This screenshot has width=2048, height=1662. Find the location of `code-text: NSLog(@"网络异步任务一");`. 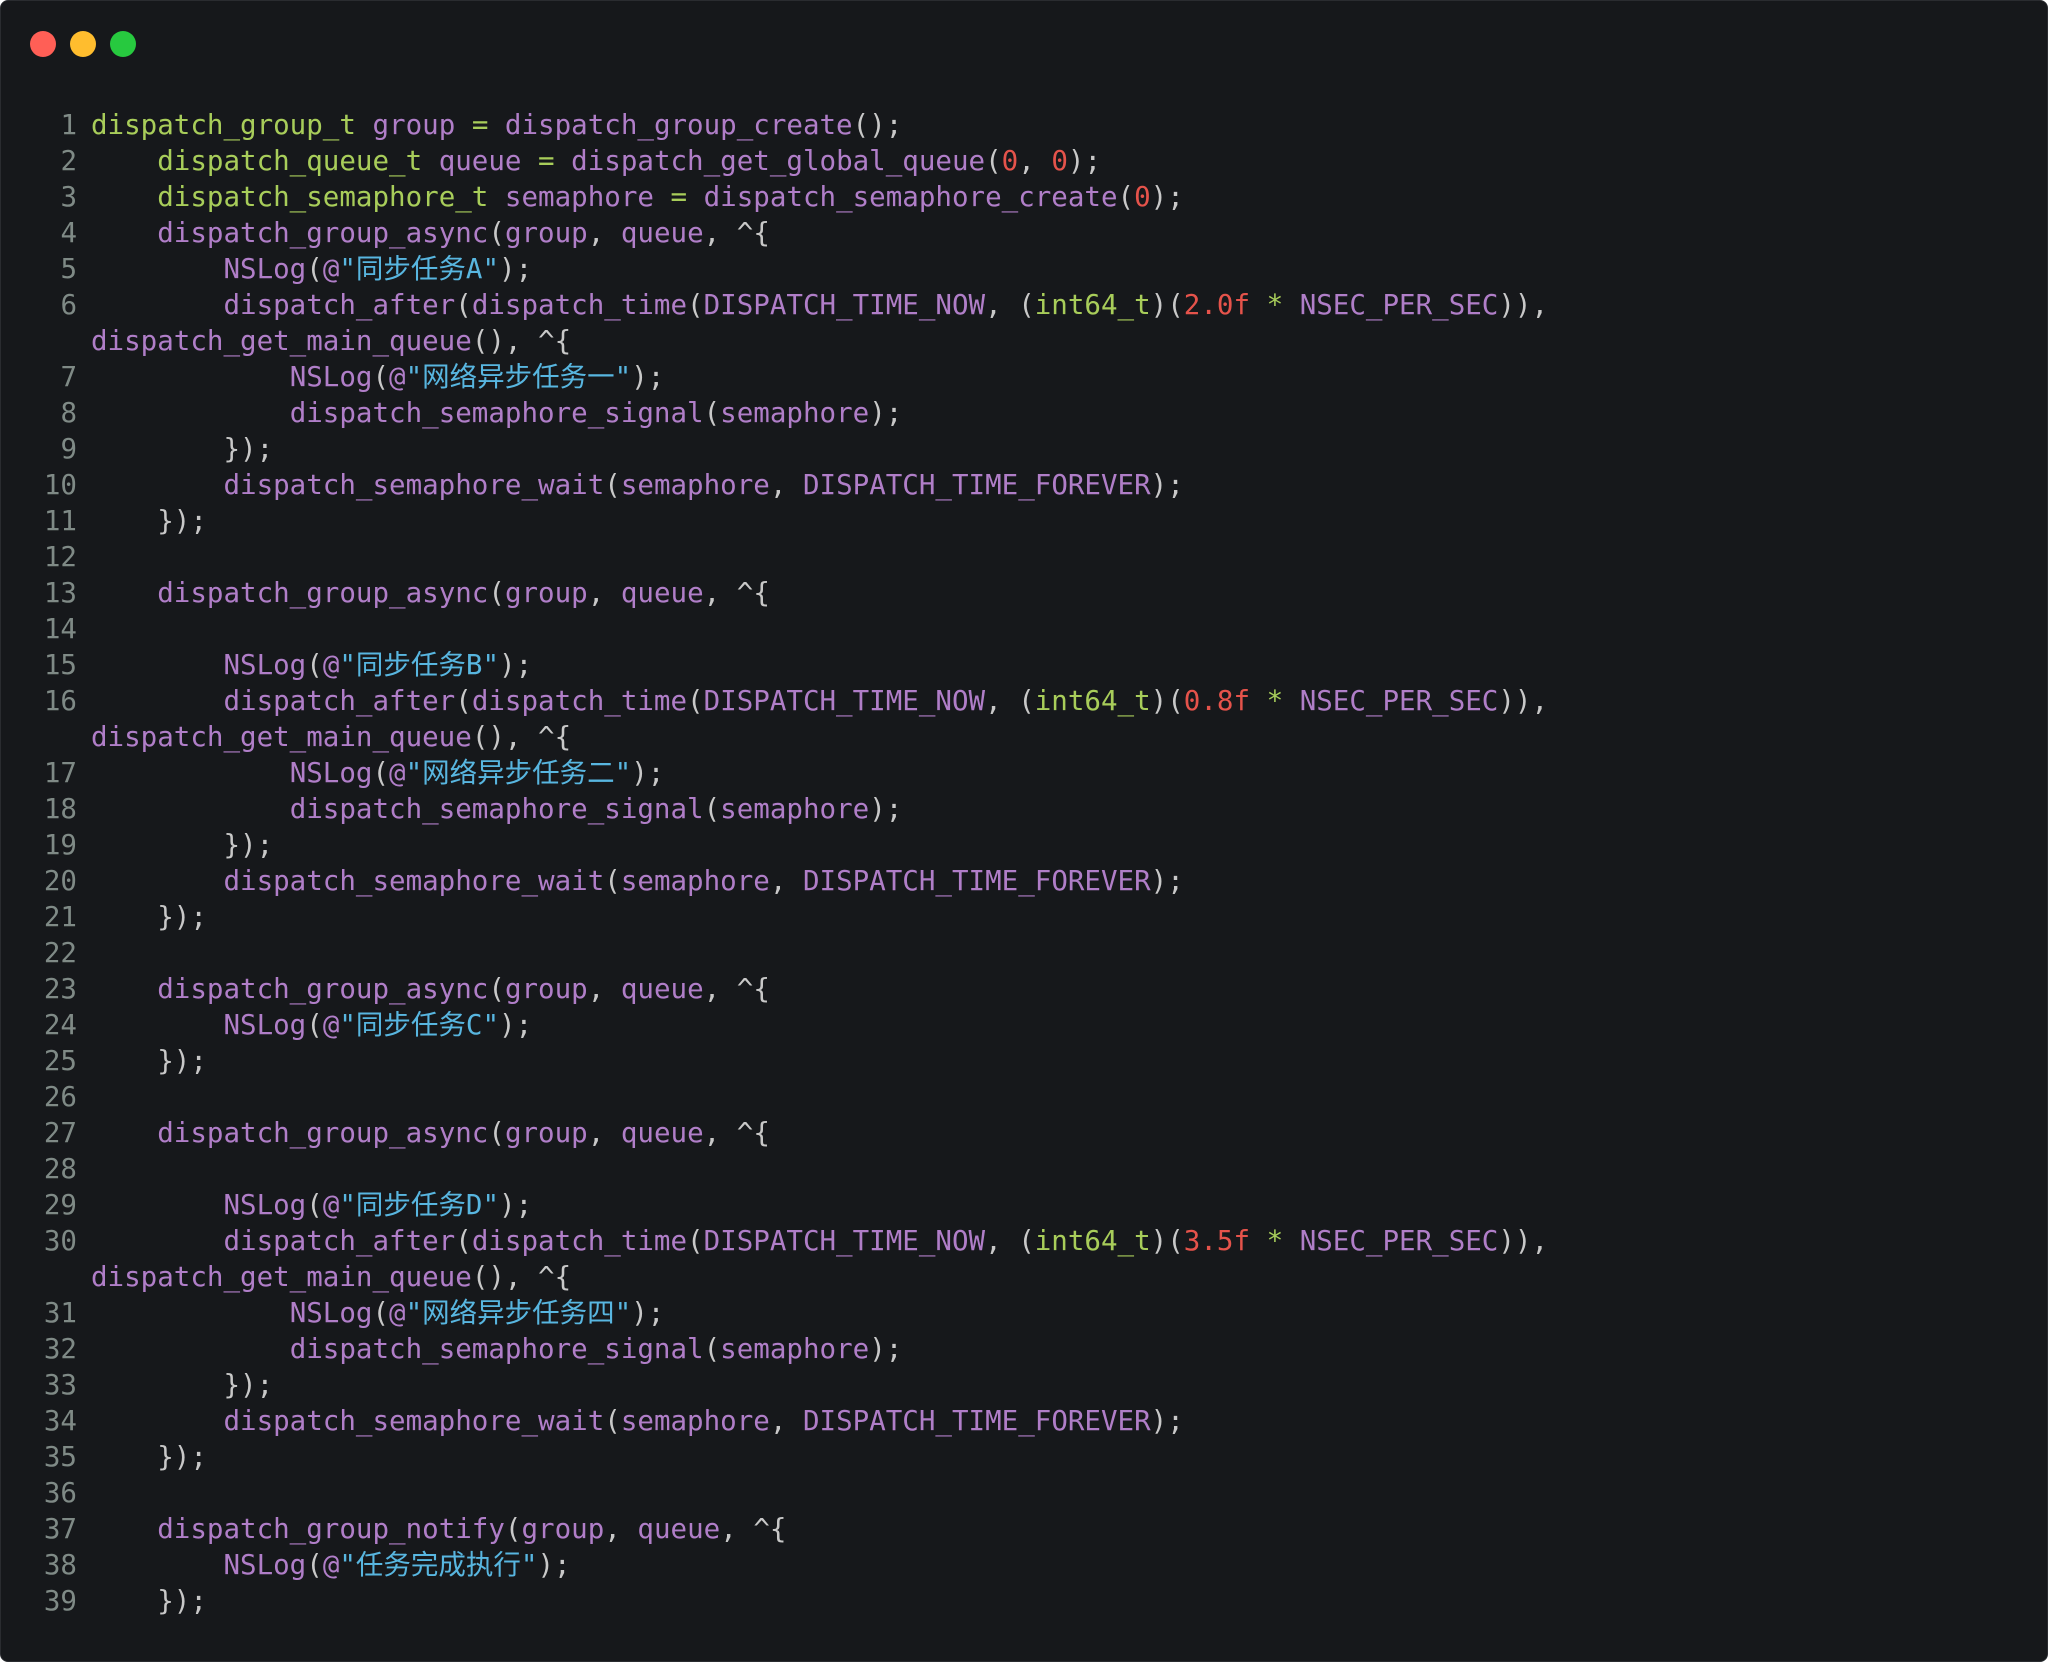

code-text: NSLog(@"网络异步任务一"); is located at coordinates (378, 377).